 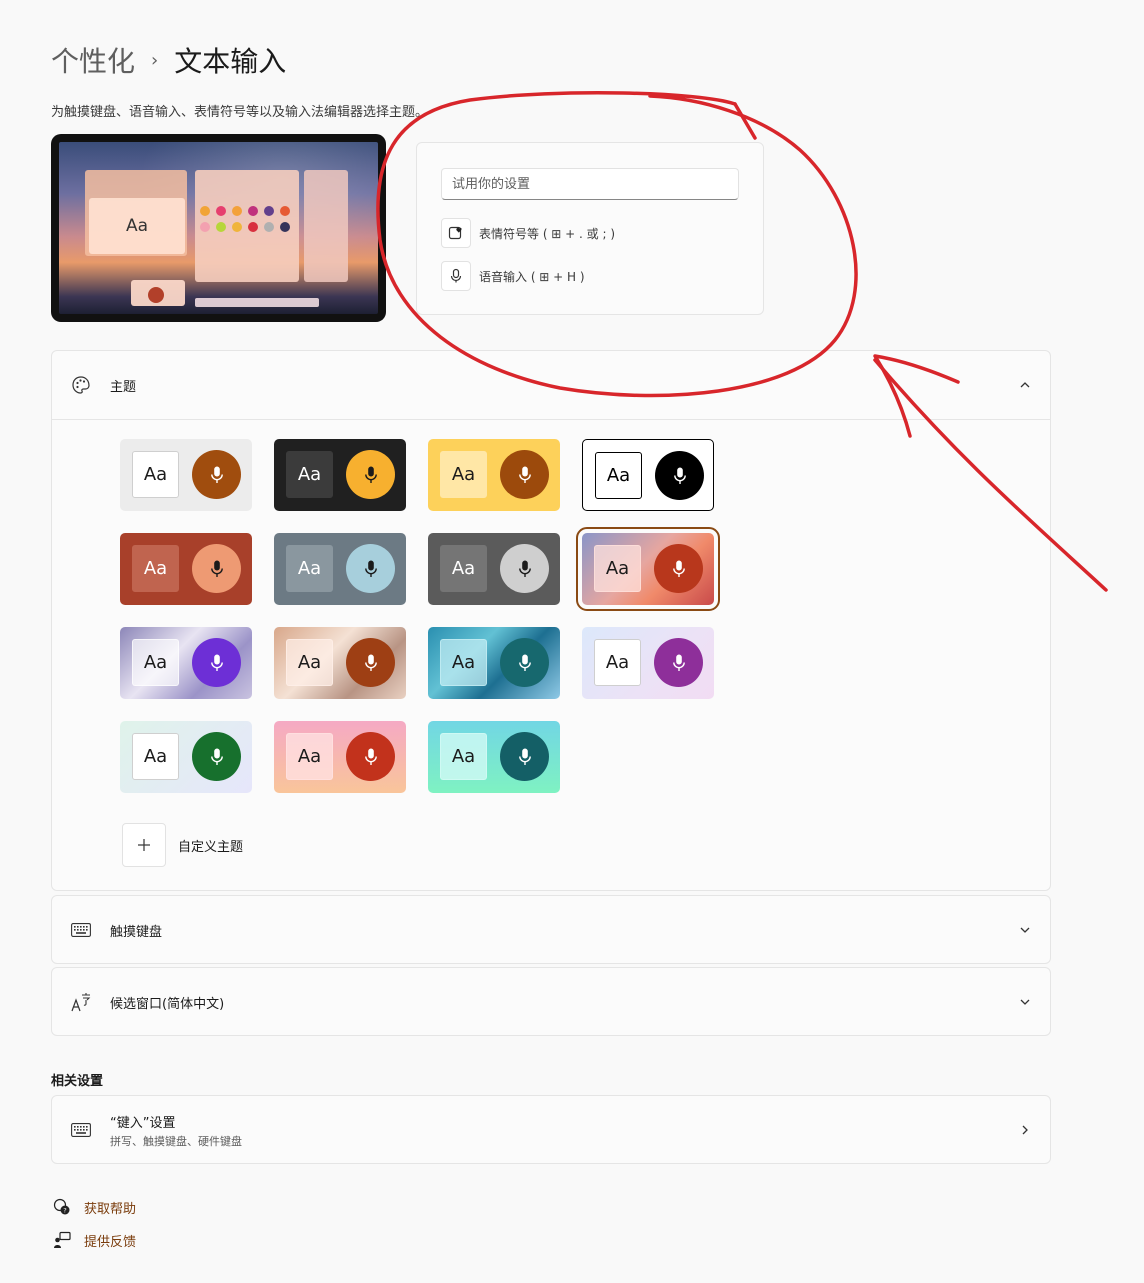 I want to click on tryout-card: 表情符号等 ( ⊞ + . 或 ; ) 语音输入 ( ⊞ + H ), so click(x=590, y=228).